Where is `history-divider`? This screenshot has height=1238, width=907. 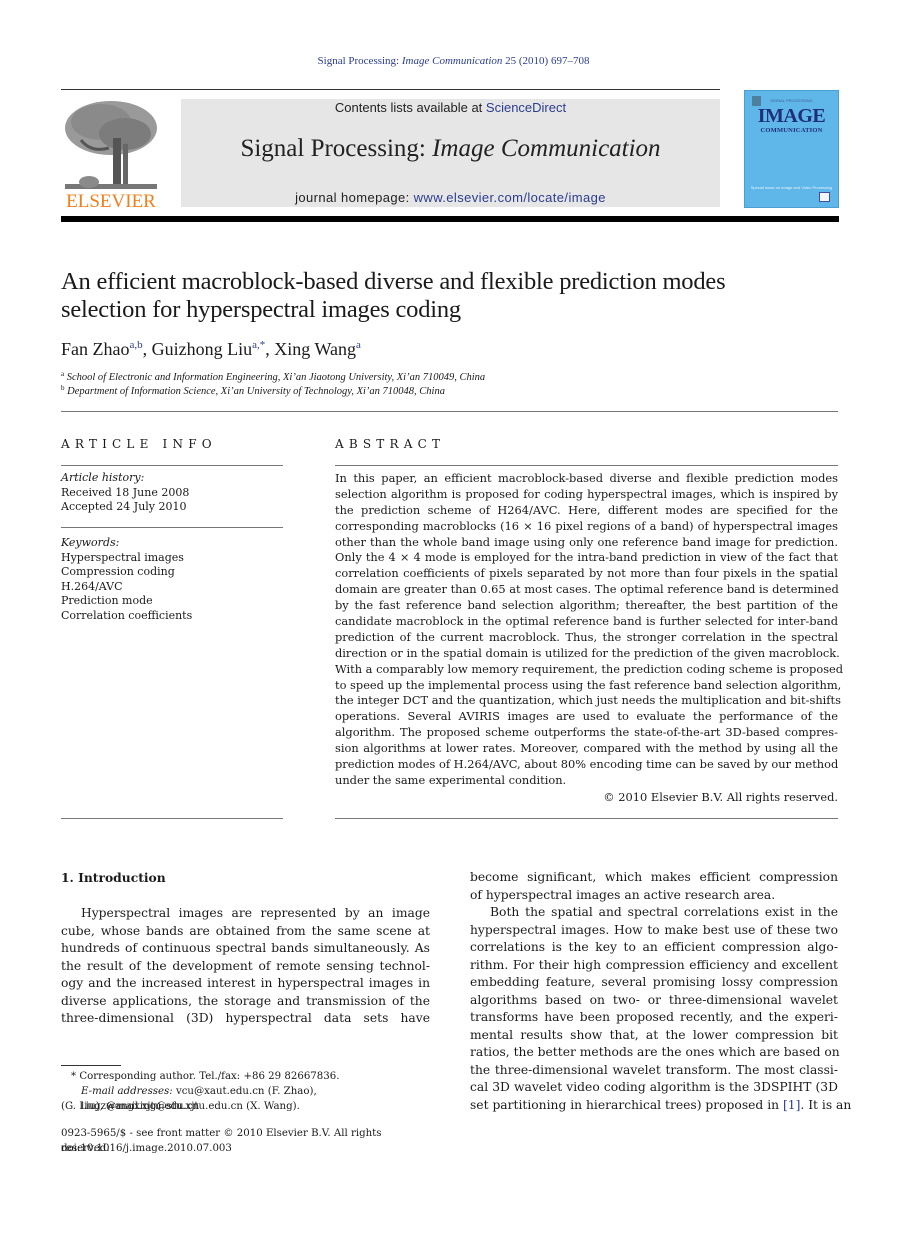 history-divider is located at coordinates (172, 527).